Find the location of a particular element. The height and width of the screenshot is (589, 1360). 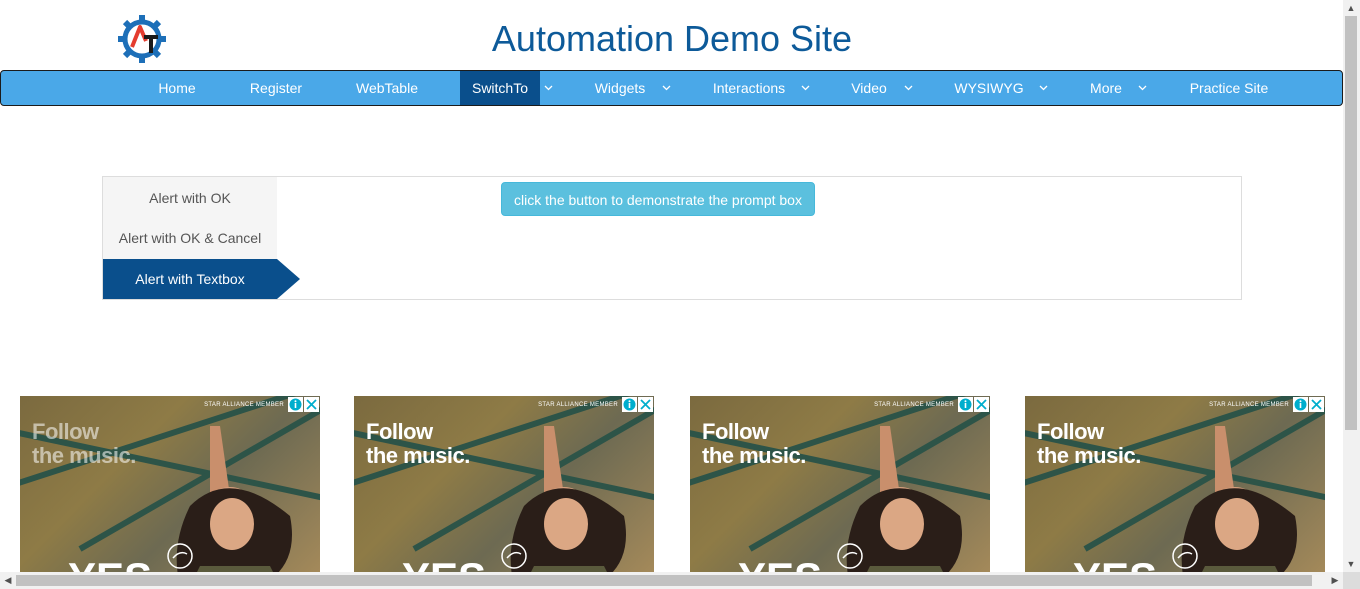

nav-item-video: Video is located at coordinates (869, 88).